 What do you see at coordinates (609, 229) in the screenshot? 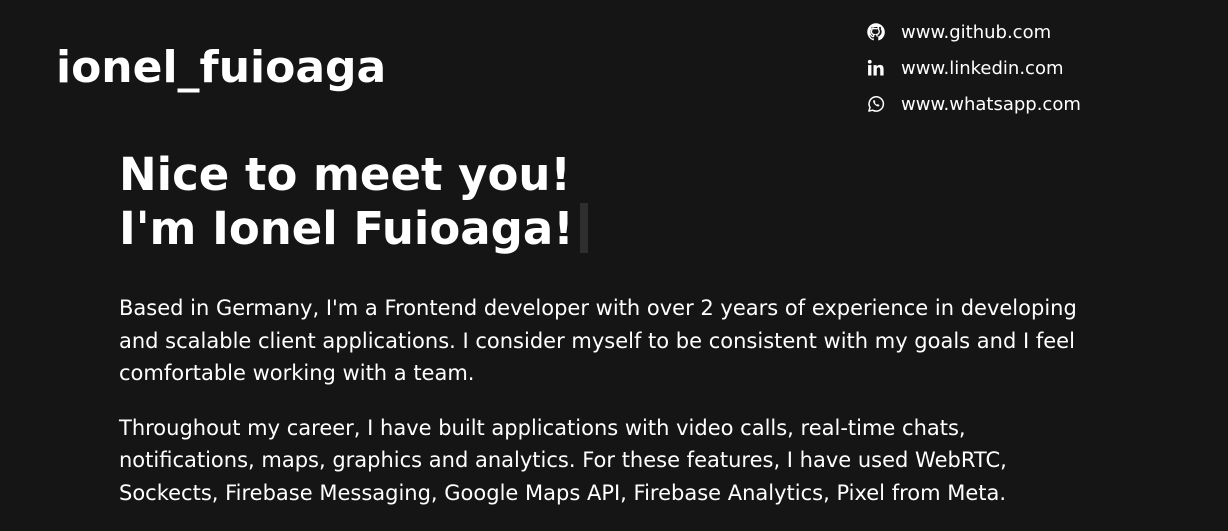
I see `hero-intro-line: I'm Ionel Fuioaga!` at bounding box center [609, 229].